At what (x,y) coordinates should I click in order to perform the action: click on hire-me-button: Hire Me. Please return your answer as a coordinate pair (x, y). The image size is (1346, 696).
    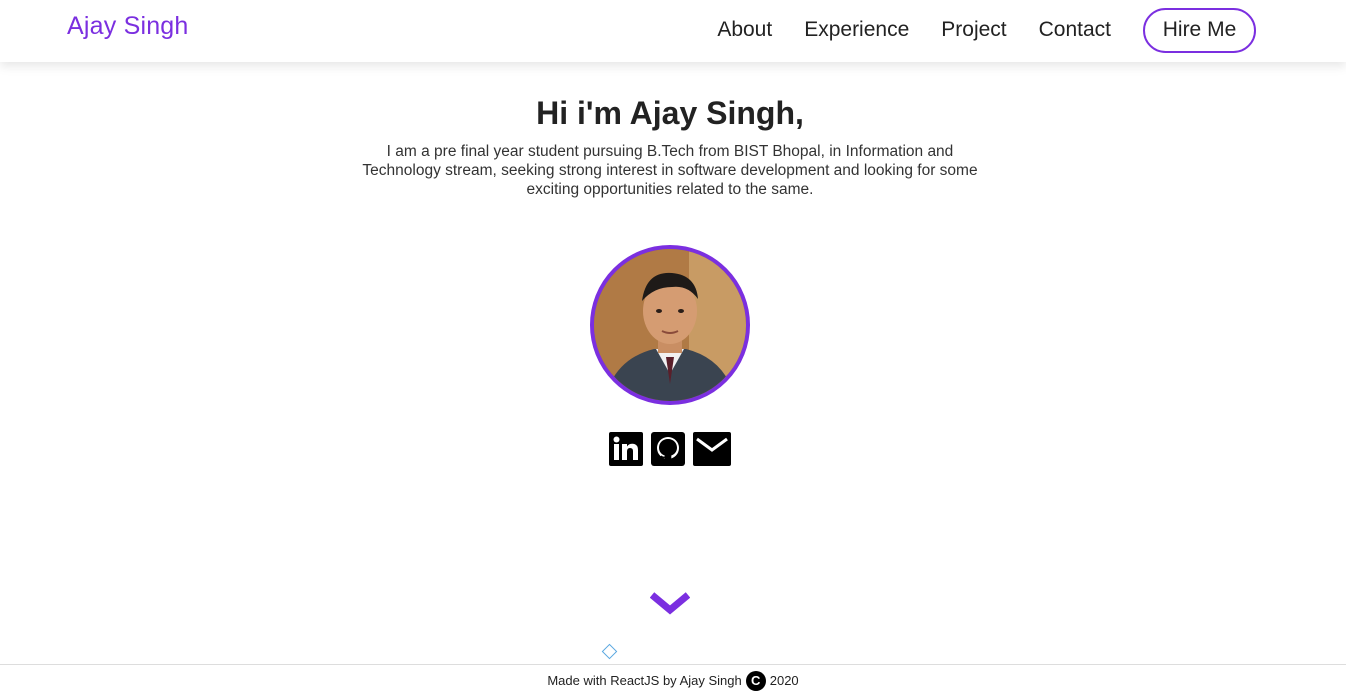
    Looking at the image, I should click on (1199, 30).